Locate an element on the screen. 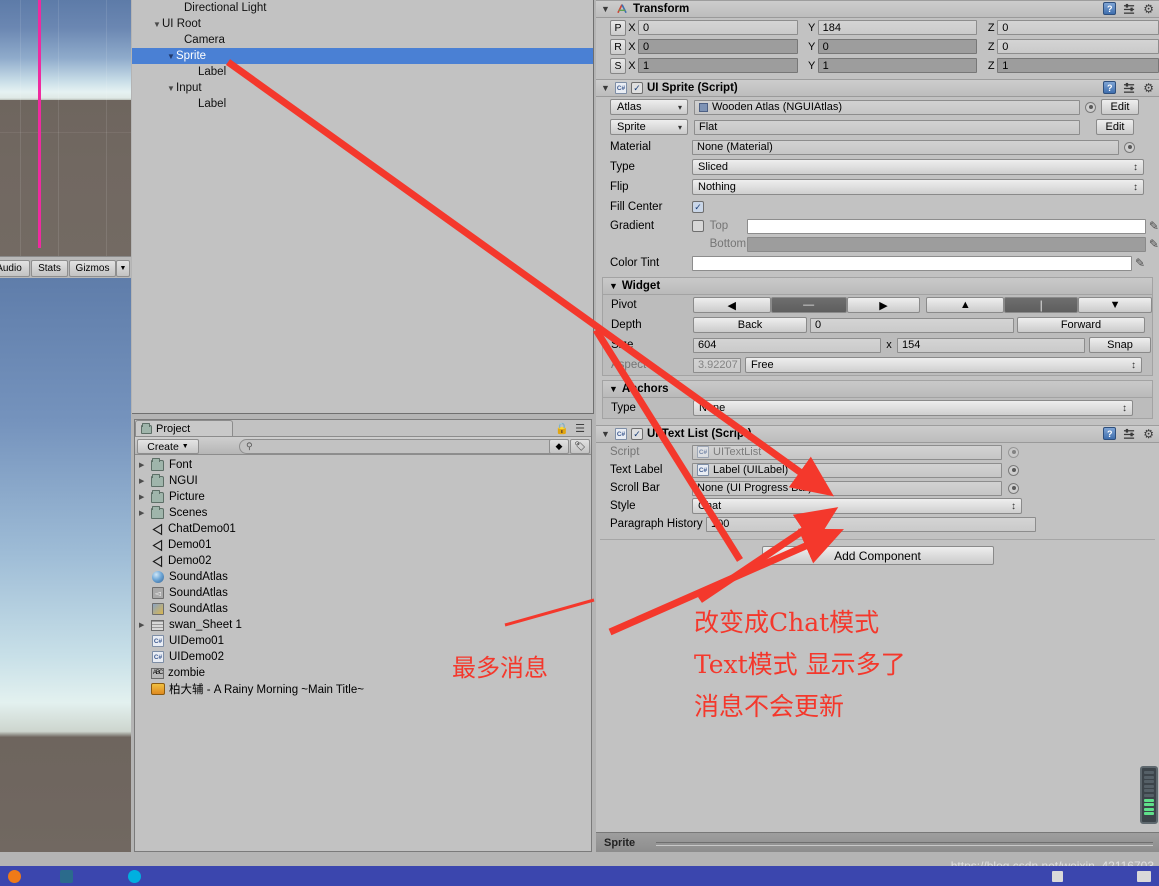 This screenshot has width=1159, height=886. color-tint-color-field is located at coordinates (912, 263).